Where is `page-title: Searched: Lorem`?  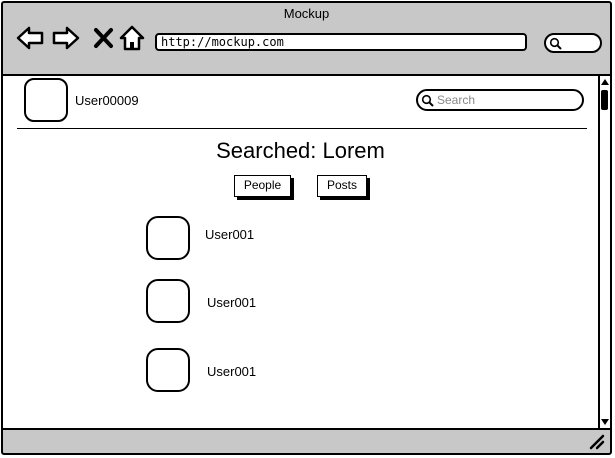 page-title: Searched: Lorem is located at coordinates (300, 150).